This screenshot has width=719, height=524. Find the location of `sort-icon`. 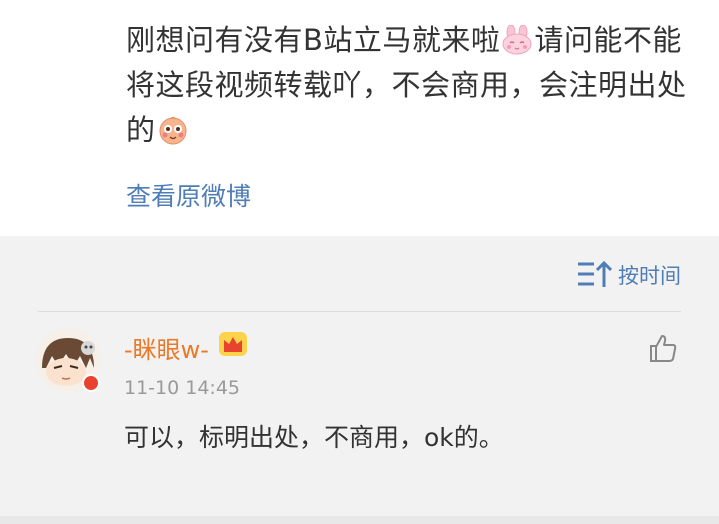

sort-icon is located at coordinates (595, 273).